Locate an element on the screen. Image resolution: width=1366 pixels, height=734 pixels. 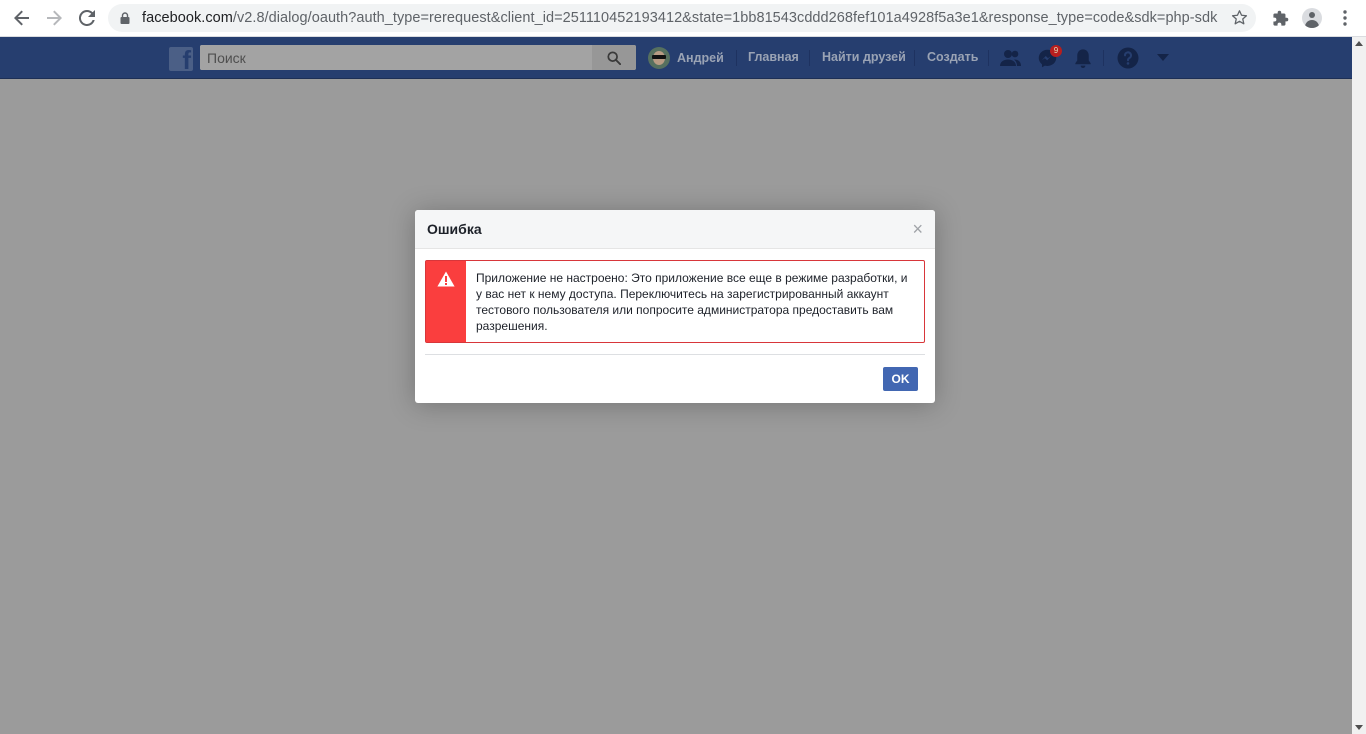
dialog-divider is located at coordinates (675, 354).